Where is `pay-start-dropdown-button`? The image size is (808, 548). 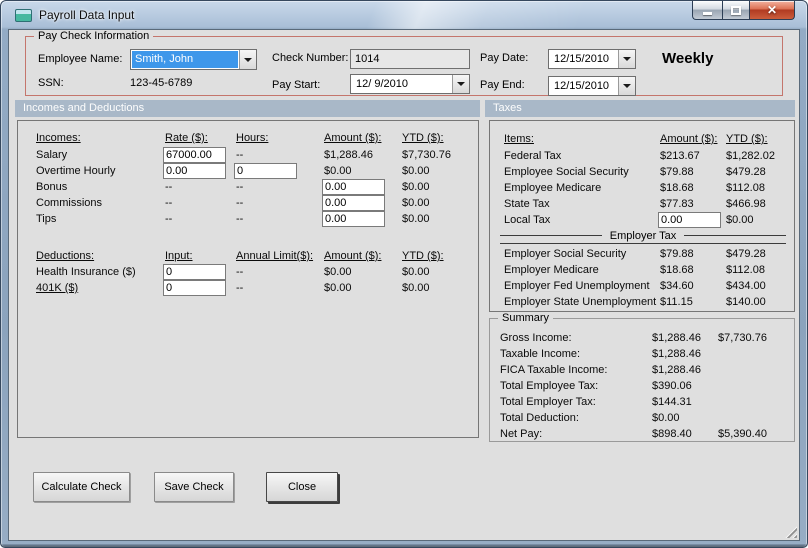
pay-start-dropdown-button is located at coordinates (460, 84).